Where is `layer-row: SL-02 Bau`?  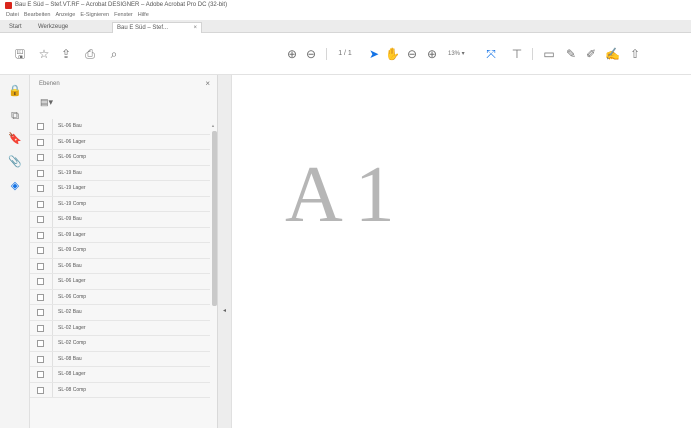 layer-row: SL-02 Bau is located at coordinates (120, 313).